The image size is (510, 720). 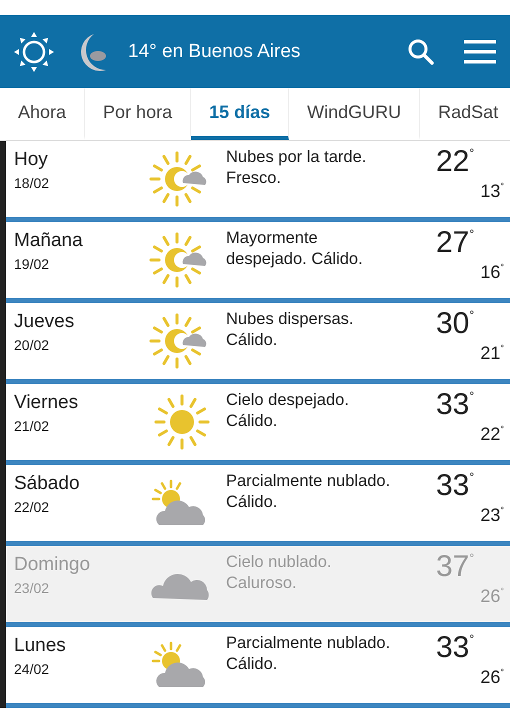 What do you see at coordinates (456, 324) in the screenshot?
I see `high-temperature: 30$^{°}$` at bounding box center [456, 324].